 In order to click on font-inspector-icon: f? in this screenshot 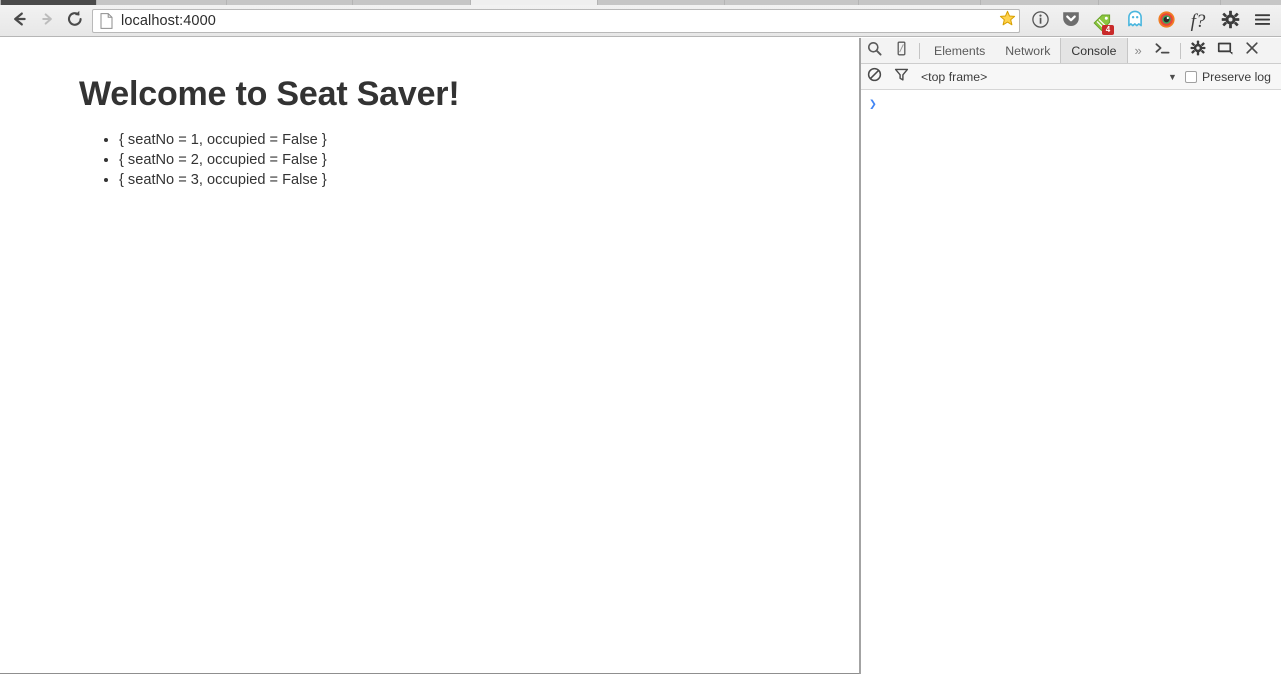, I will do `click(1198, 21)`.